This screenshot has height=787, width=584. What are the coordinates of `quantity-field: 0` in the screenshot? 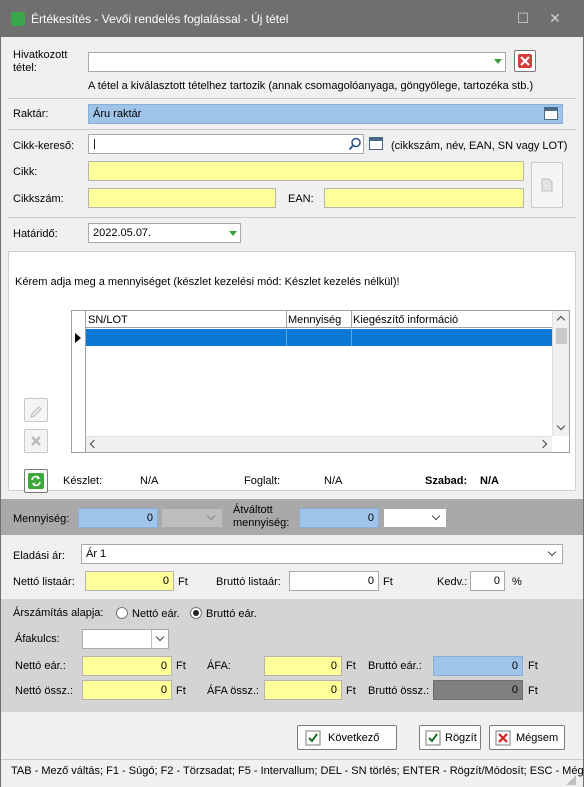 It's located at (118, 518).